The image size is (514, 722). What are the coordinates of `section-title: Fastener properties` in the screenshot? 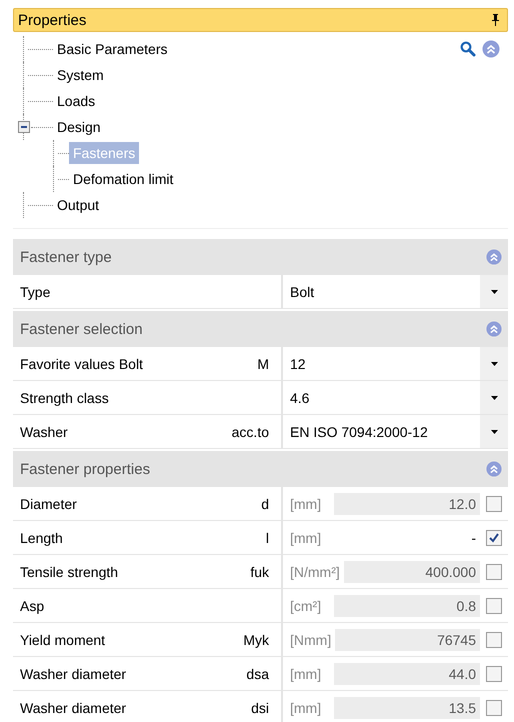 It's located at (85, 469).